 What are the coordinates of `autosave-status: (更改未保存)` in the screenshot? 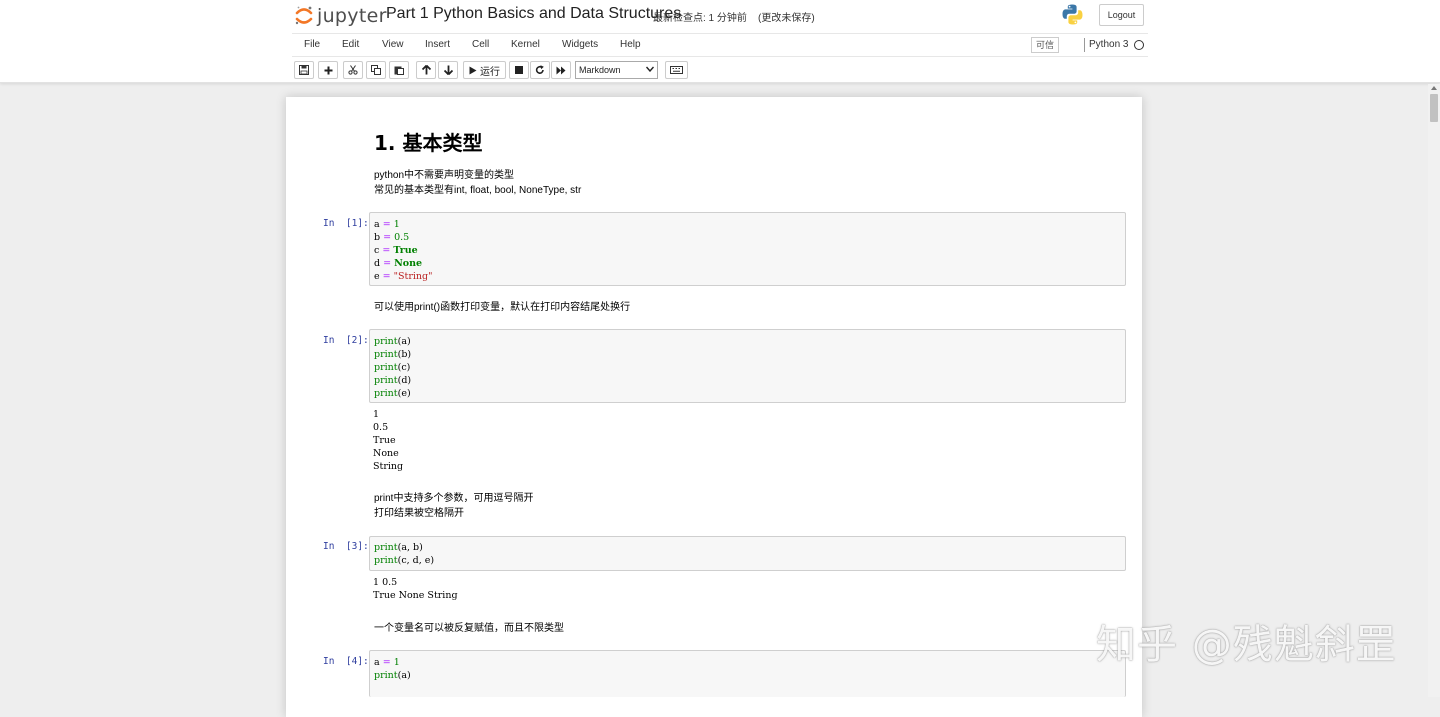 It's located at (786, 18).